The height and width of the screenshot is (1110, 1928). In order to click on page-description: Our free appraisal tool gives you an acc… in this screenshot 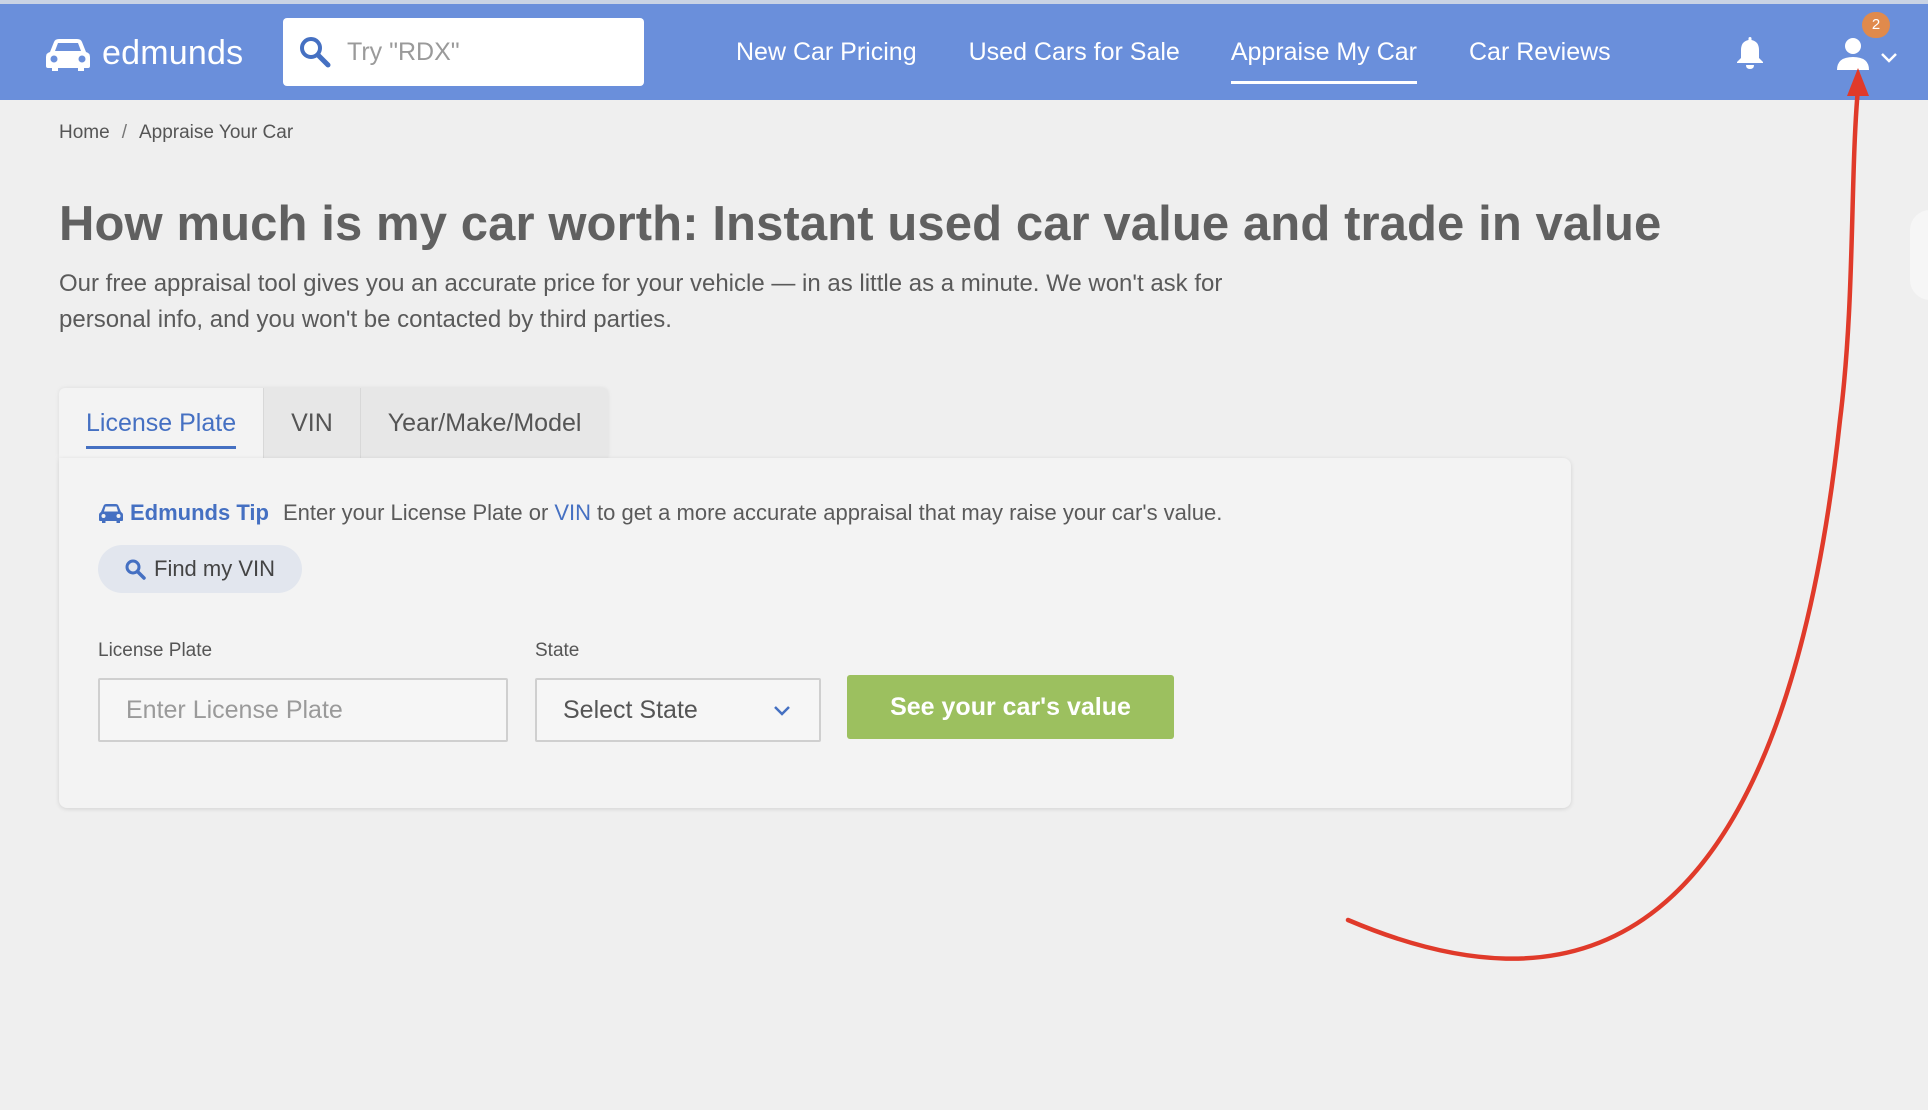, I will do `click(641, 301)`.